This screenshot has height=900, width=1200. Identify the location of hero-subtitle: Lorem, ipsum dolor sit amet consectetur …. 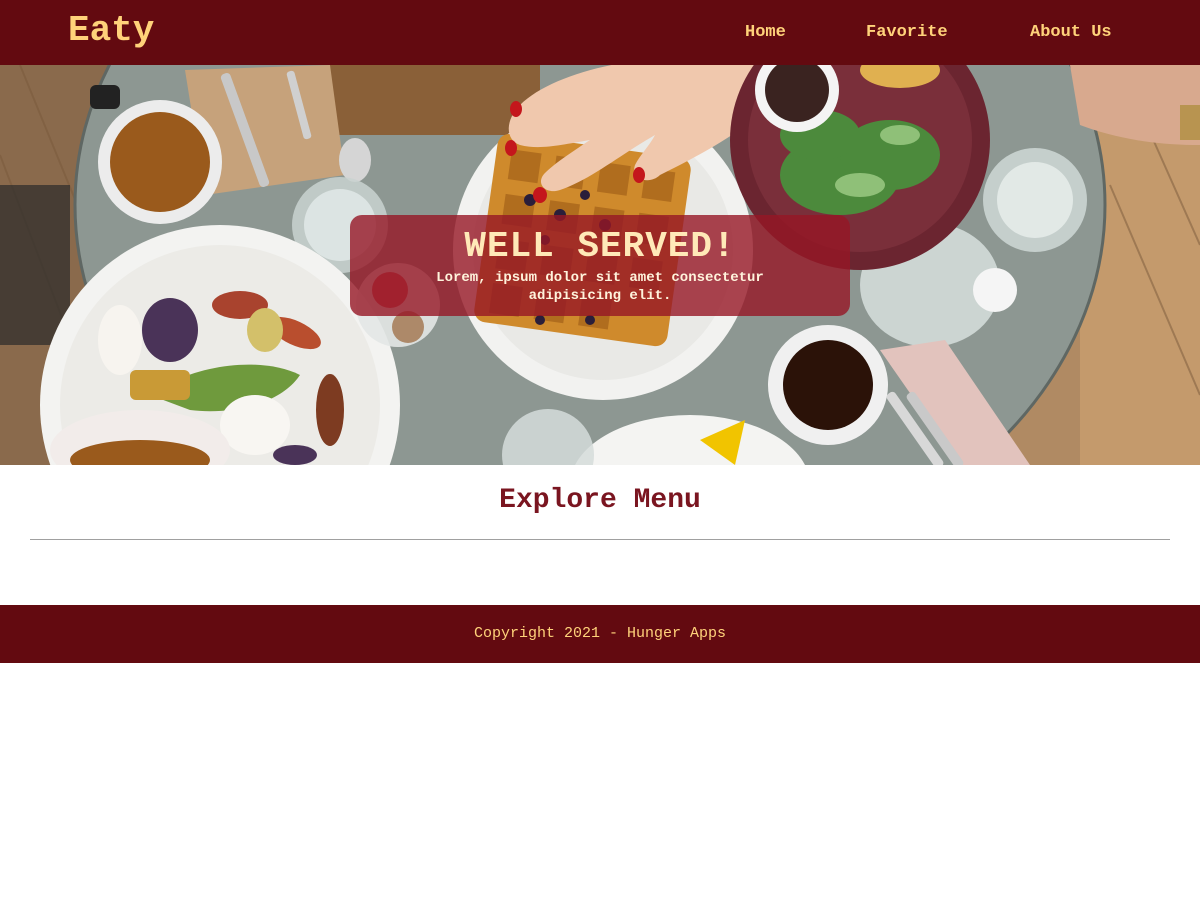
(600, 287).